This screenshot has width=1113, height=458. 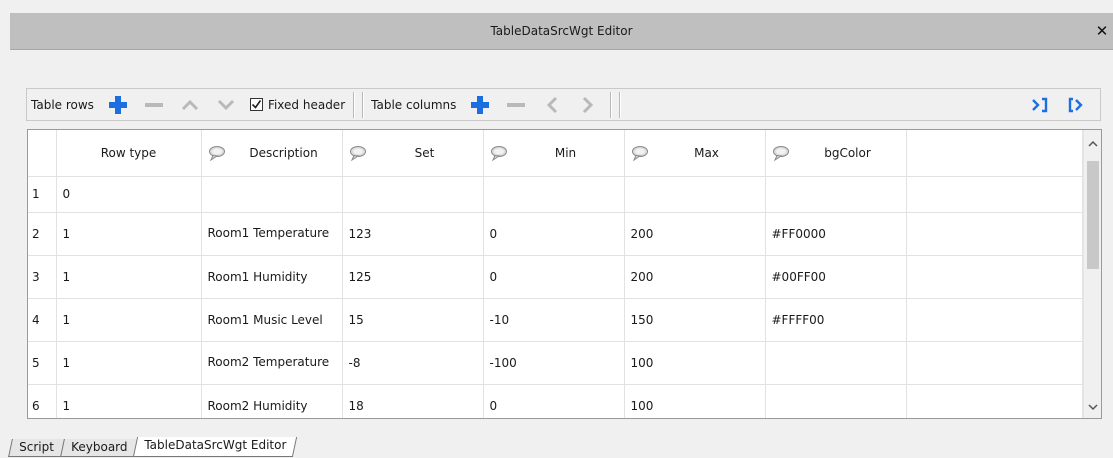 What do you see at coordinates (836, 234) in the screenshot?
I see `cell-bgcolor: #FF0000` at bounding box center [836, 234].